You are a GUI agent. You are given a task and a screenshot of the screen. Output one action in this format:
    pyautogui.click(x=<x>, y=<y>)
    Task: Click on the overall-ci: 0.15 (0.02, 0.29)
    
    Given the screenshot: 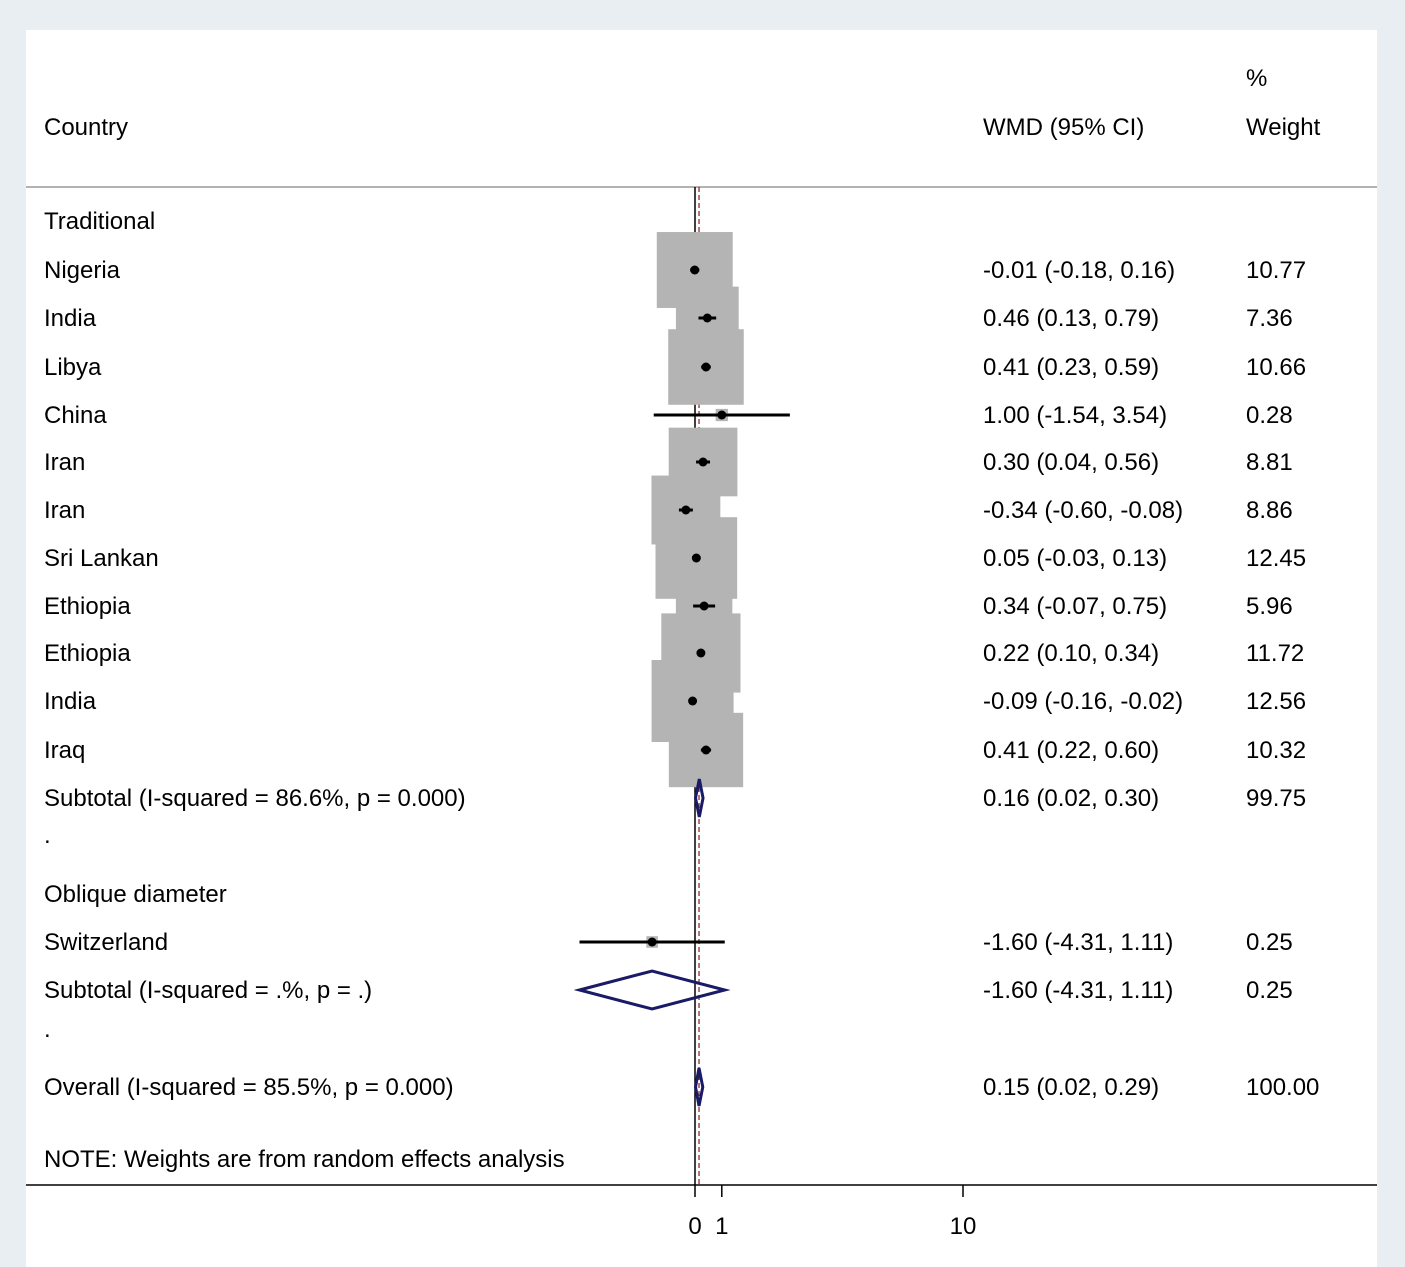 What is the action you would take?
    pyautogui.click(x=1071, y=1087)
    